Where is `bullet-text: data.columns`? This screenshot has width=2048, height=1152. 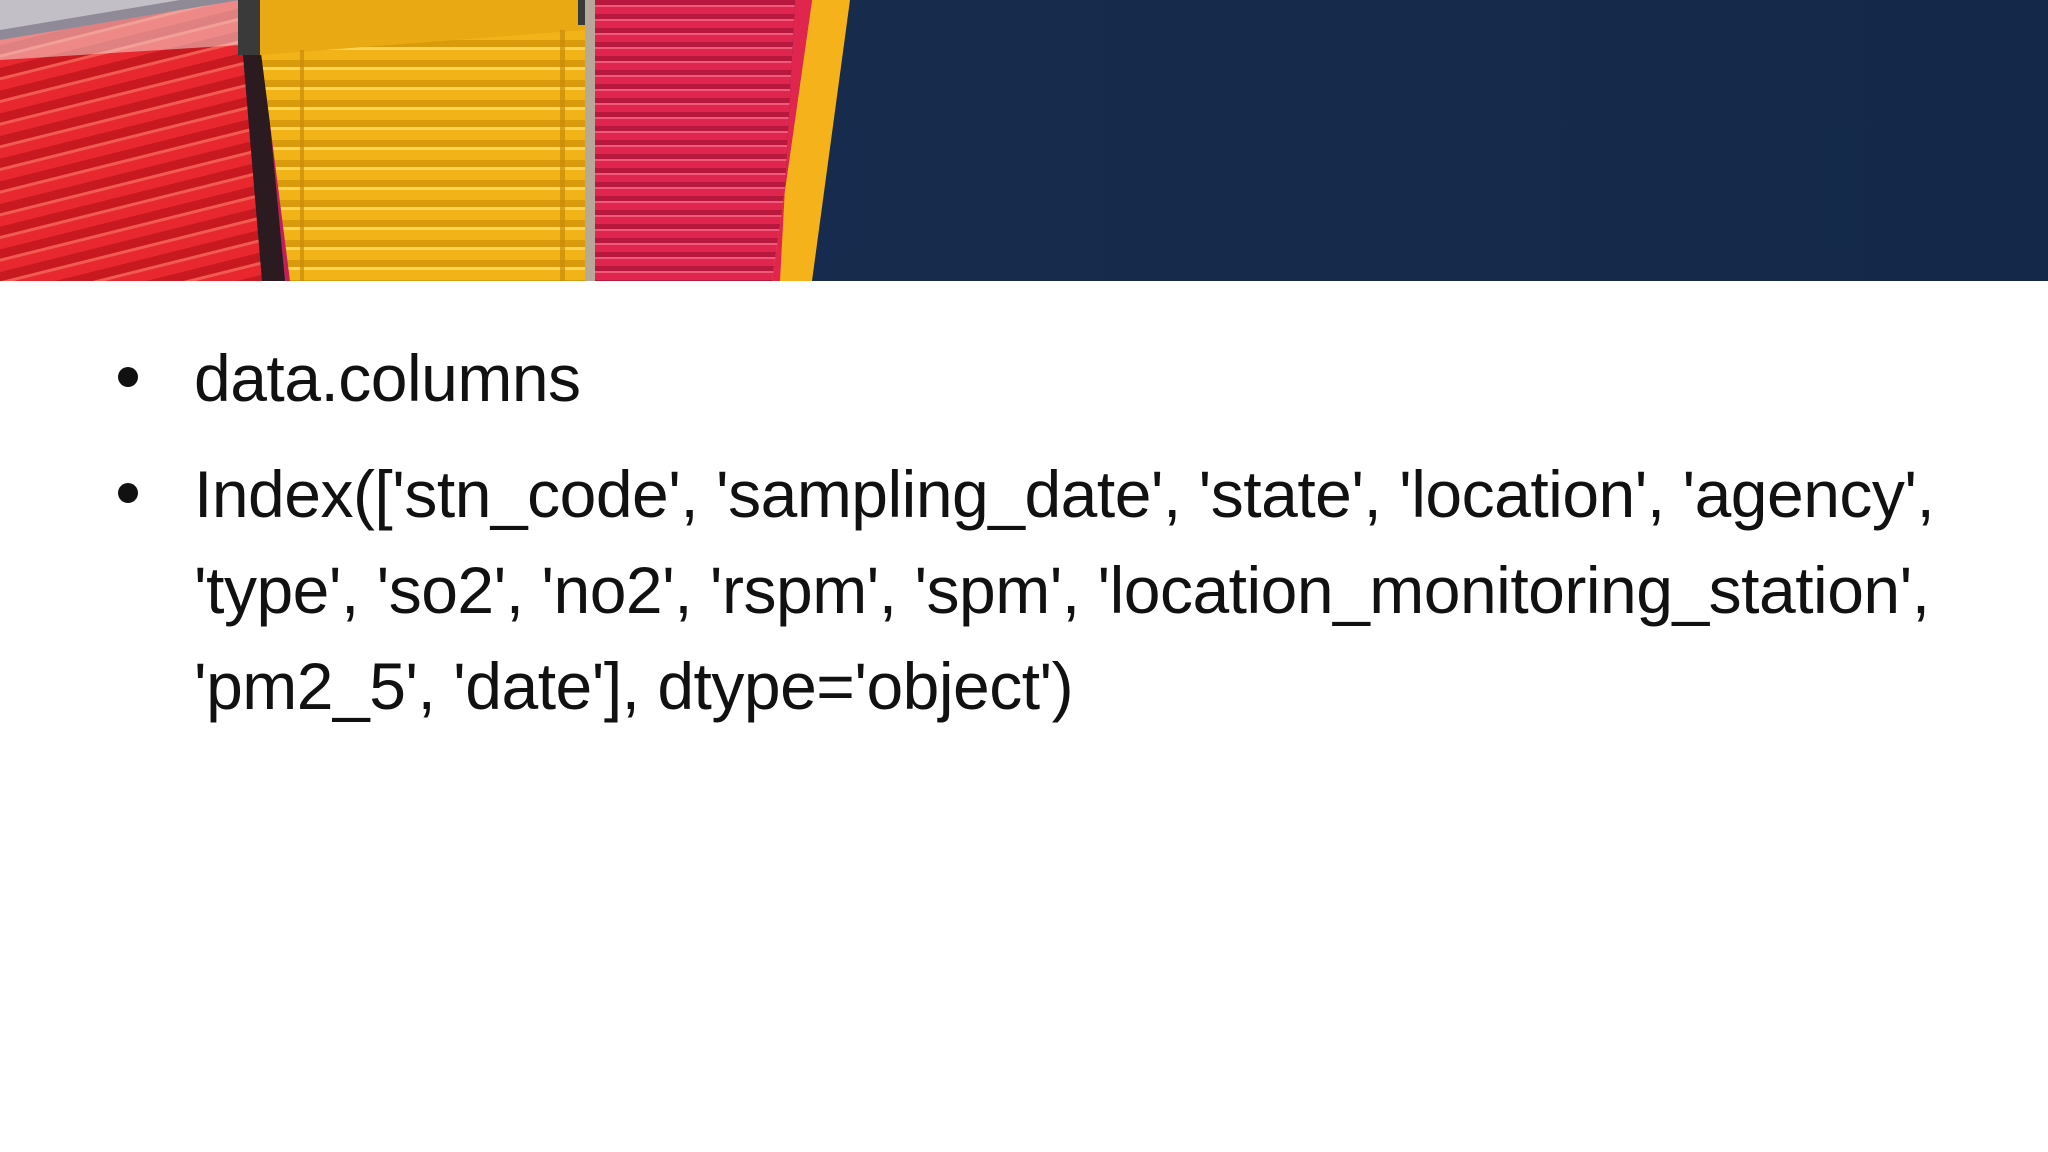
bullet-text: data.columns is located at coordinates (387, 378).